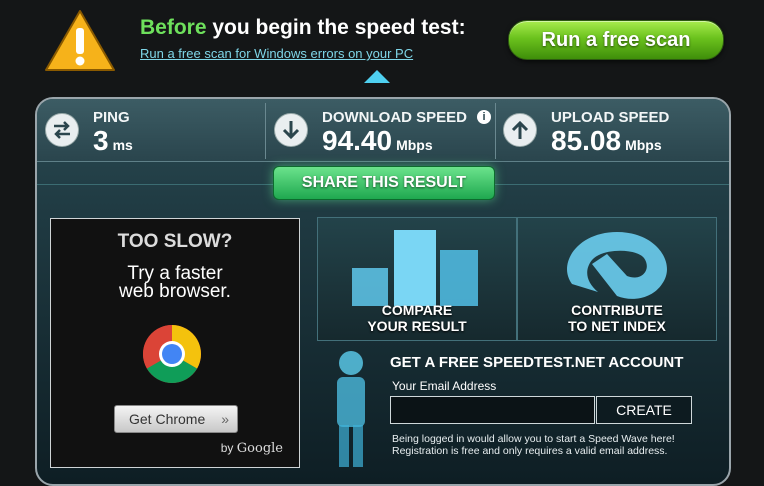  Describe the element at coordinates (101, 140) in the screenshot. I see `ping-value: 3` at that location.